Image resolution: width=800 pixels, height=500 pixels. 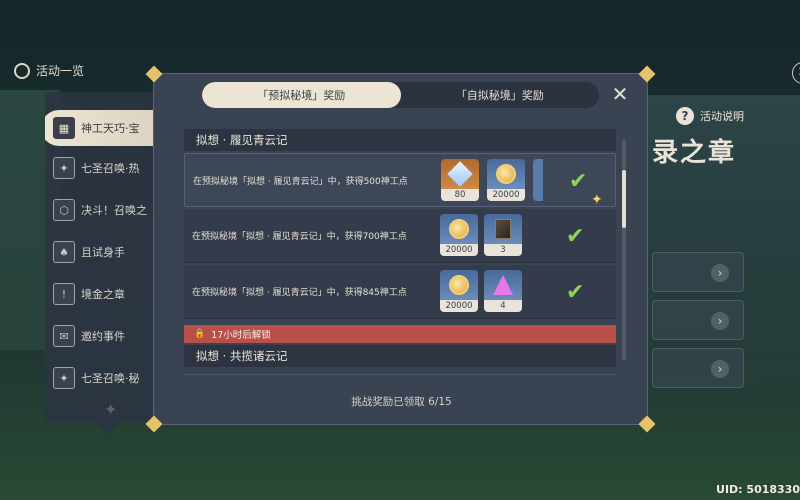 I want to click on sidebar-item-label: 决斗！召唤之, so click(x=114, y=210).